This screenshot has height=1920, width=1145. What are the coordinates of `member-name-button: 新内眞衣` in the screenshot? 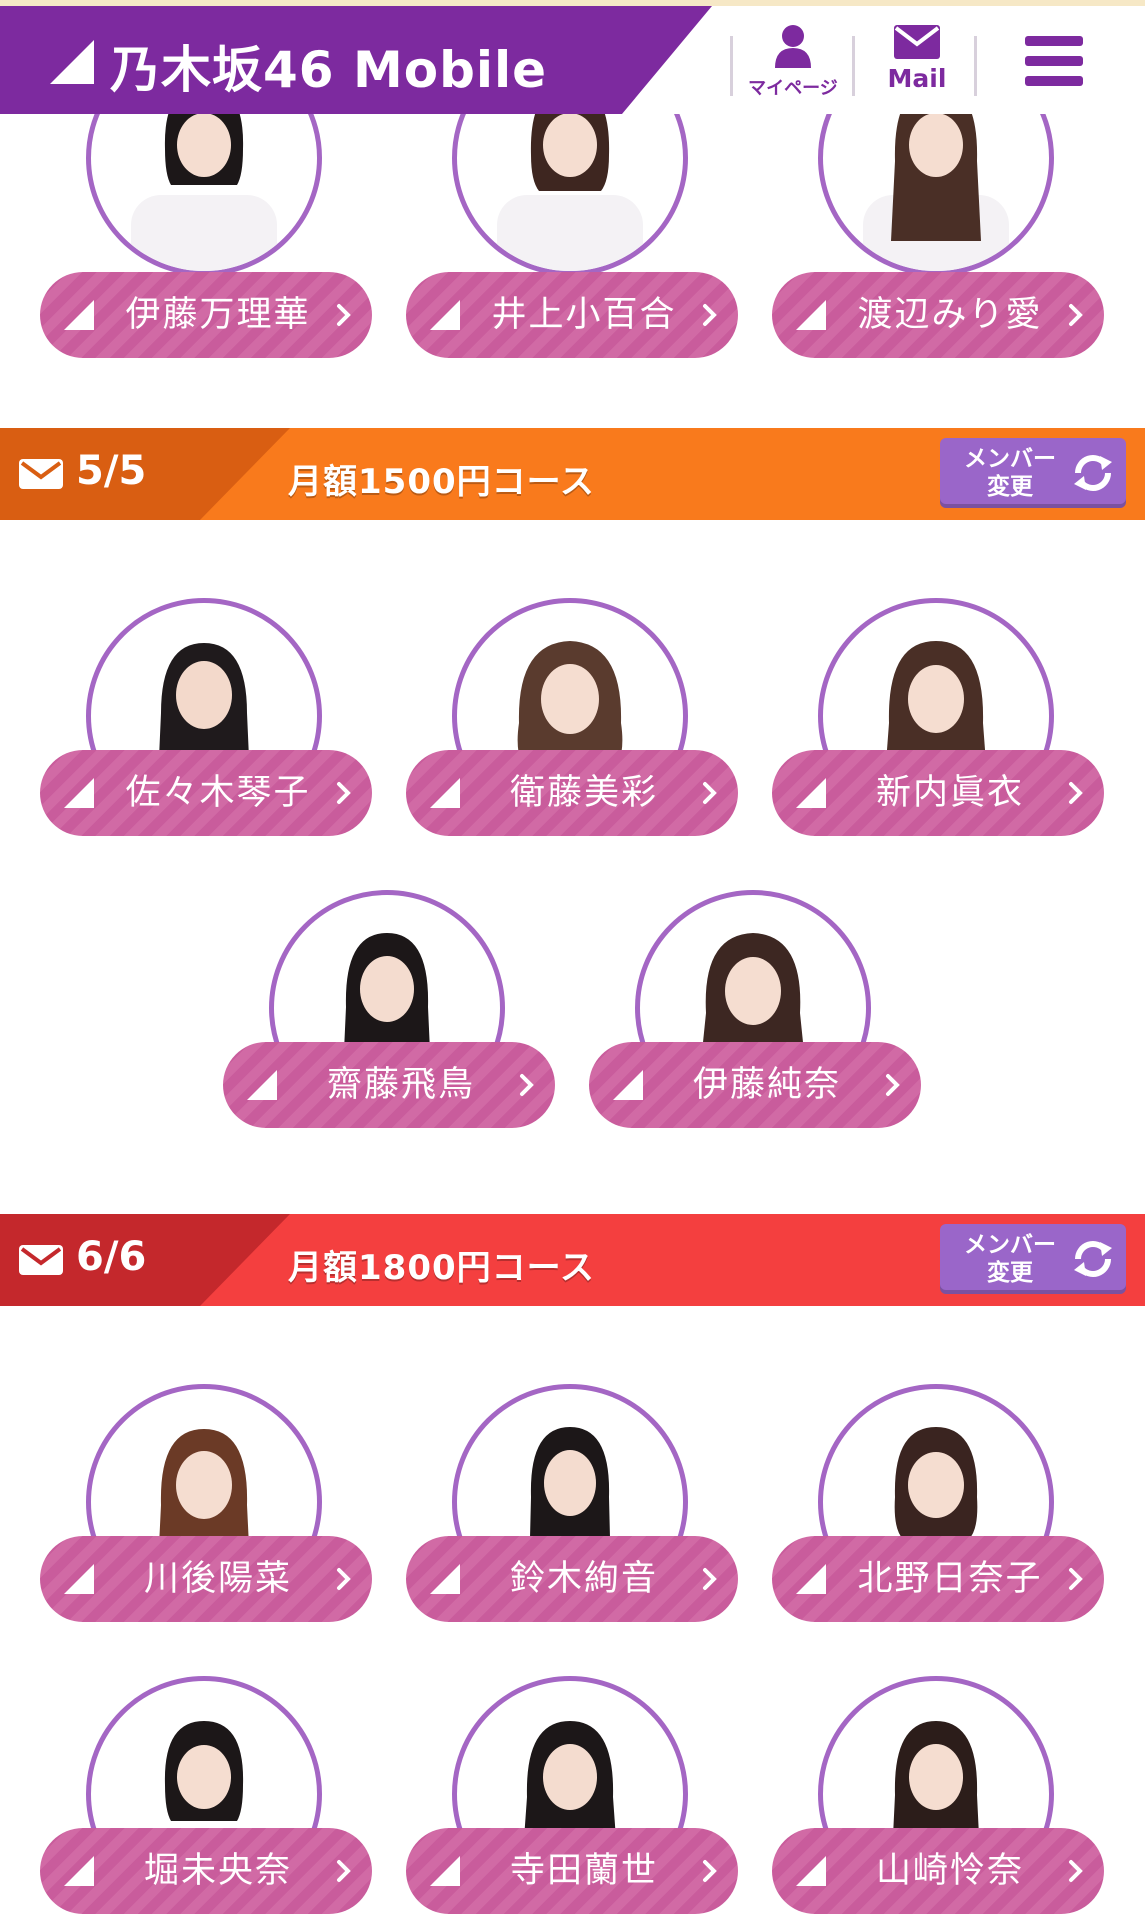 It's located at (938, 793).